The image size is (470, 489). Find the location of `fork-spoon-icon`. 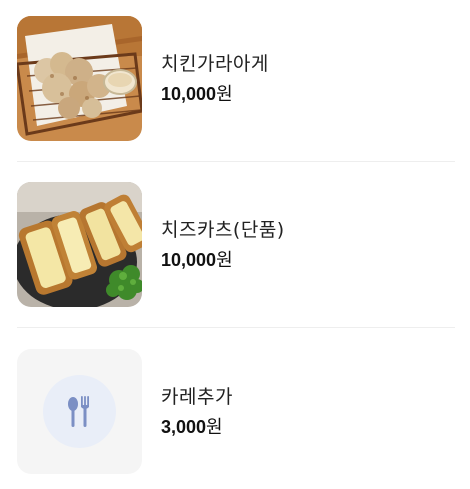

fork-spoon-icon is located at coordinates (78, 411).